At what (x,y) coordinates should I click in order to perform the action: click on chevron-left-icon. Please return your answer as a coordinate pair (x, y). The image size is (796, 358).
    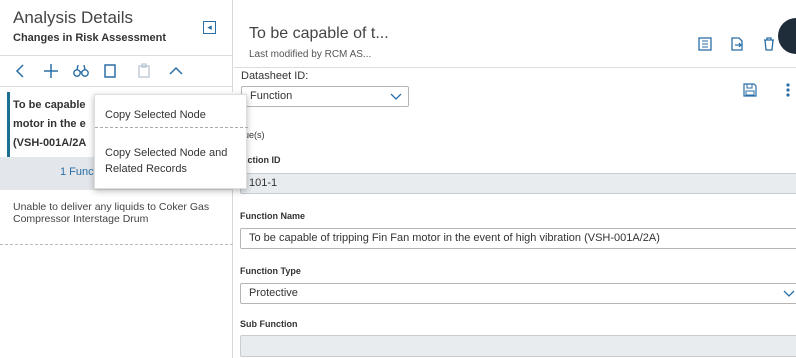
    Looking at the image, I should click on (21, 71).